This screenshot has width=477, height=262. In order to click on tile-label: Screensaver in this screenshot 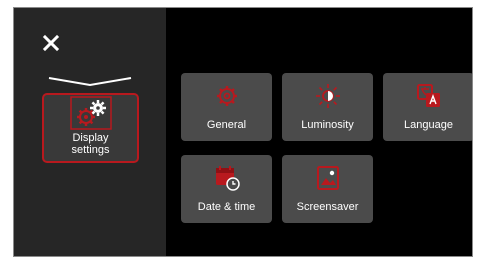, I will do `click(327, 207)`.